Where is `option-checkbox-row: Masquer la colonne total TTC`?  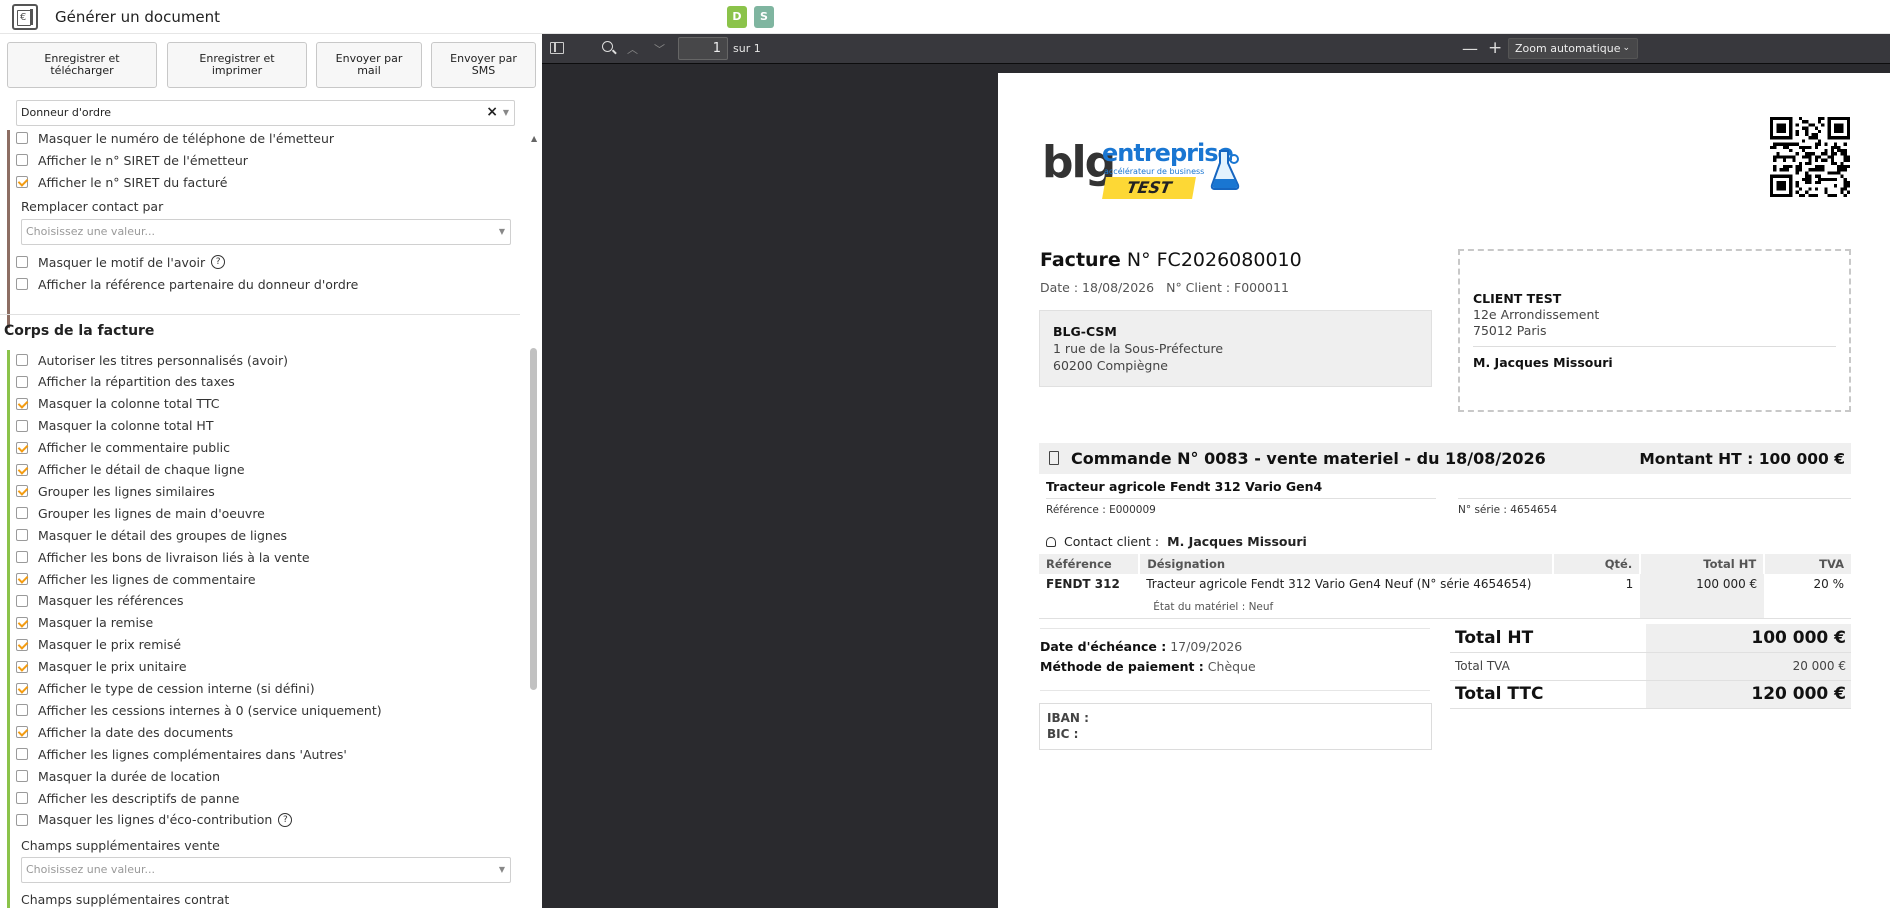
option-checkbox-row: Masquer la colonne total TTC is located at coordinates (117, 404).